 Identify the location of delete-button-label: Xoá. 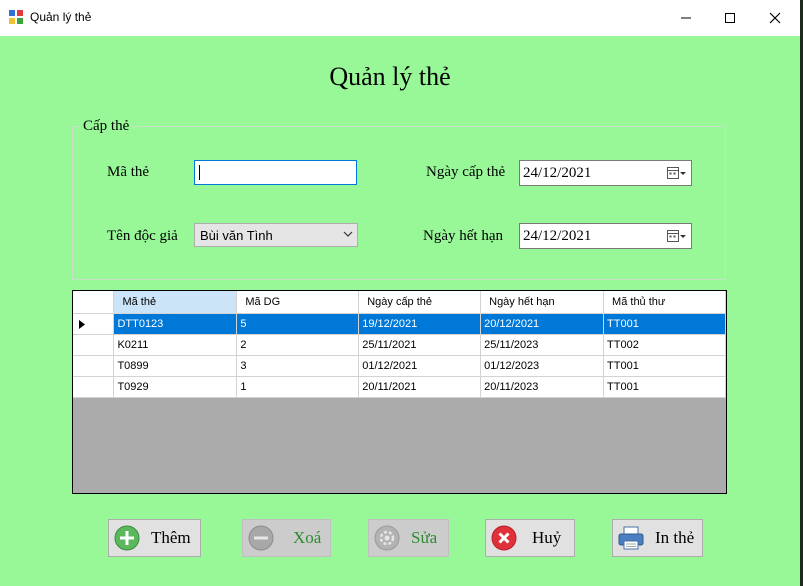
(307, 537).